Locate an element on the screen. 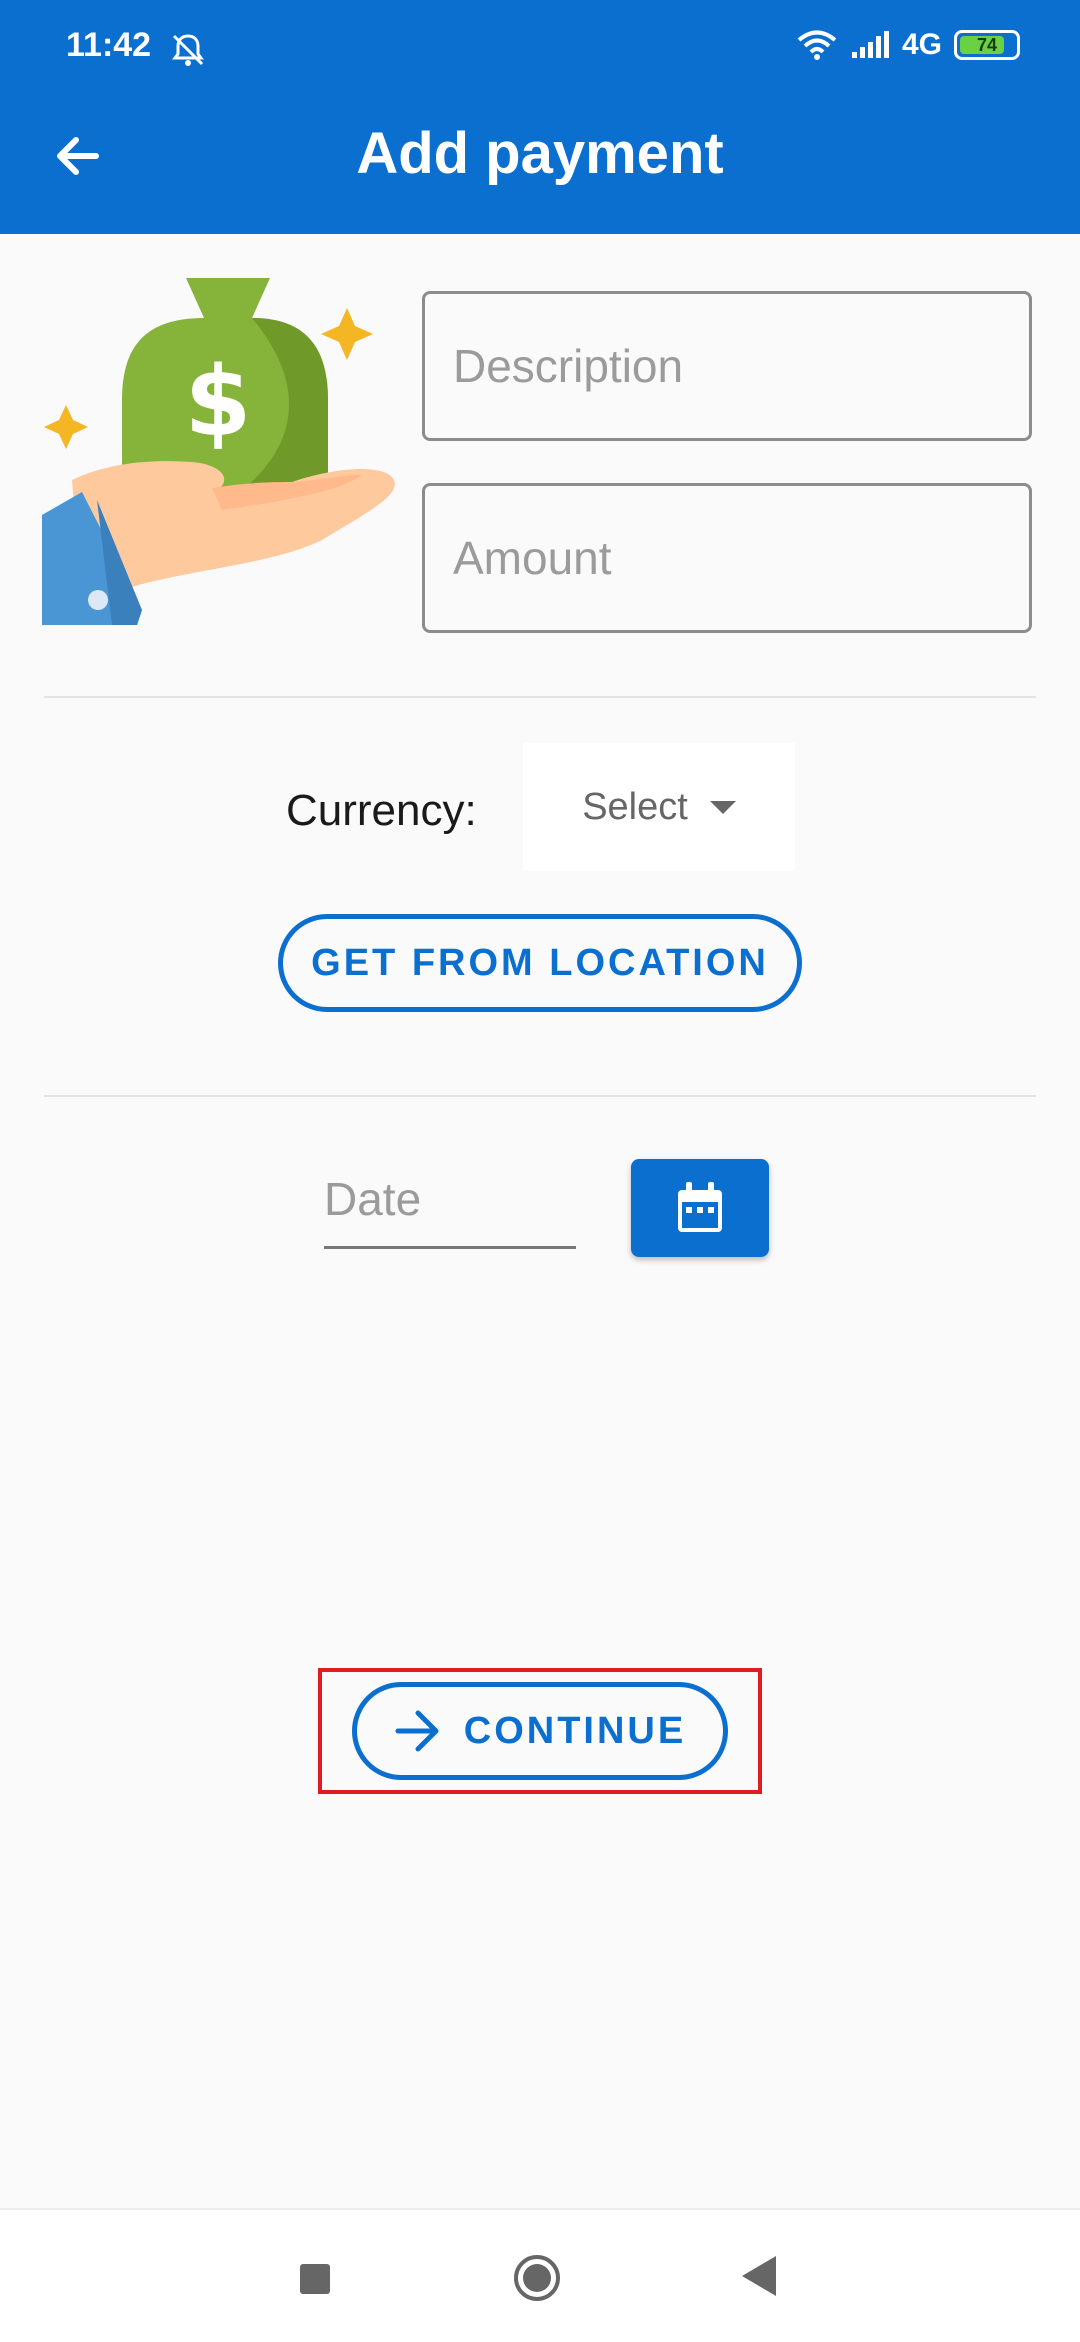 The width and height of the screenshot is (1080, 2342). home-nav-icon is located at coordinates (537, 2278).